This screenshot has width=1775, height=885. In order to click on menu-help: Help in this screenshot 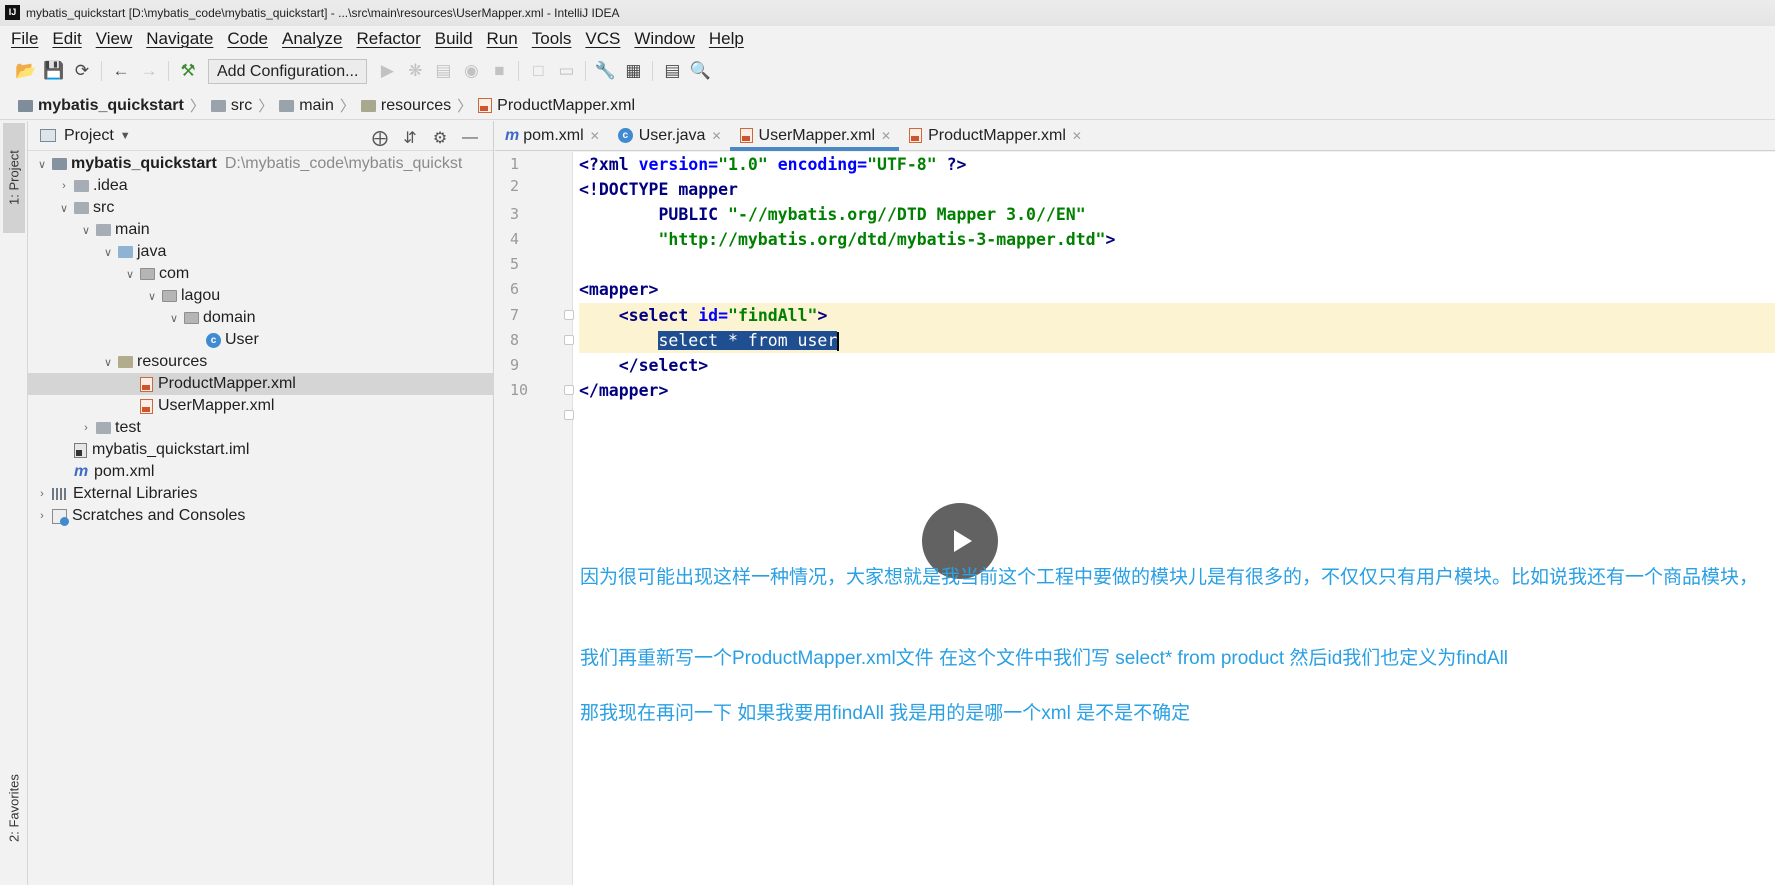, I will do `click(726, 39)`.